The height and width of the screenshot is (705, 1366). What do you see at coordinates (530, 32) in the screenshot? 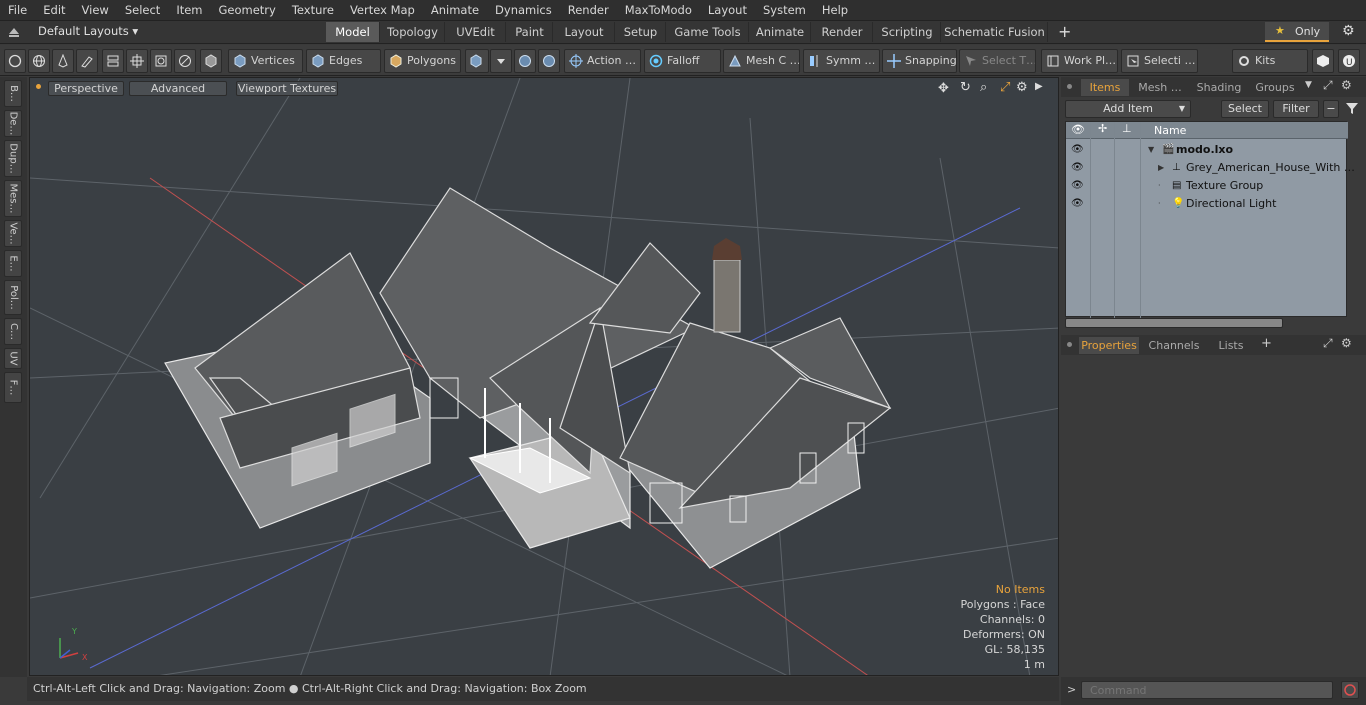
I see `tab-paint: Paint` at bounding box center [530, 32].